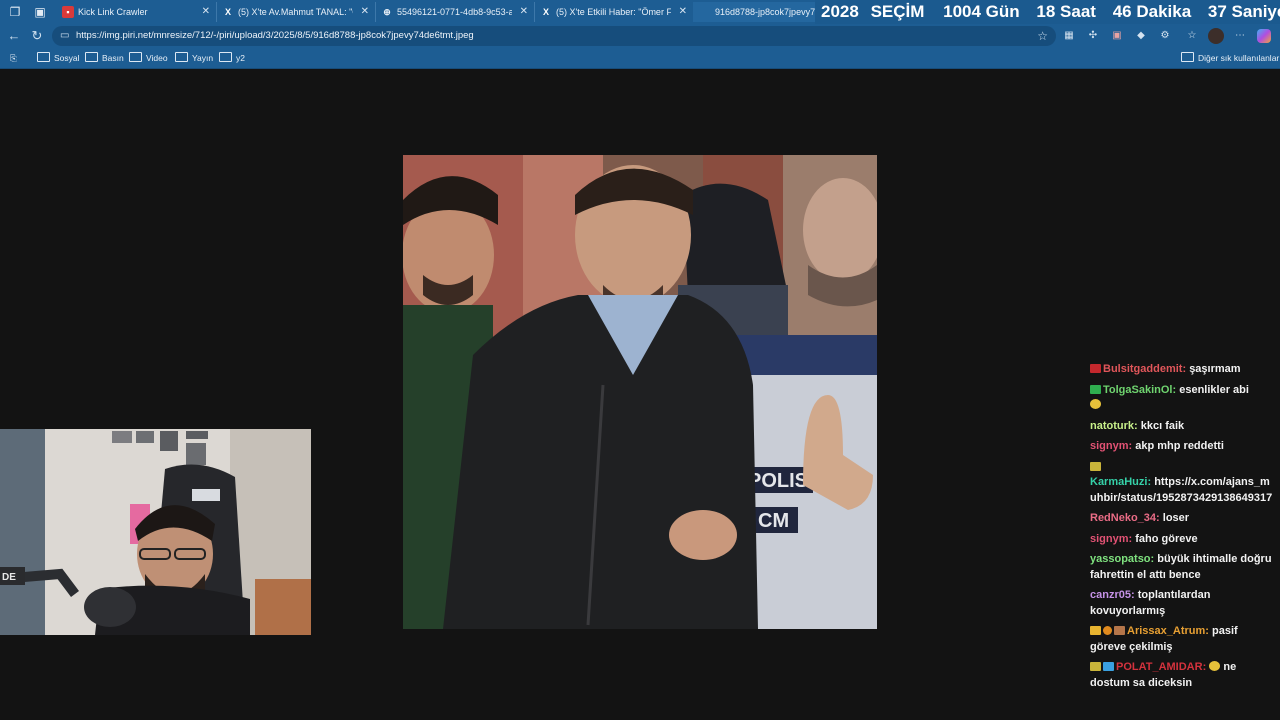 This screenshot has height=720, width=1280. I want to click on other-favorites-folder: Diğer sık kullanılanlar, so click(1230, 58).